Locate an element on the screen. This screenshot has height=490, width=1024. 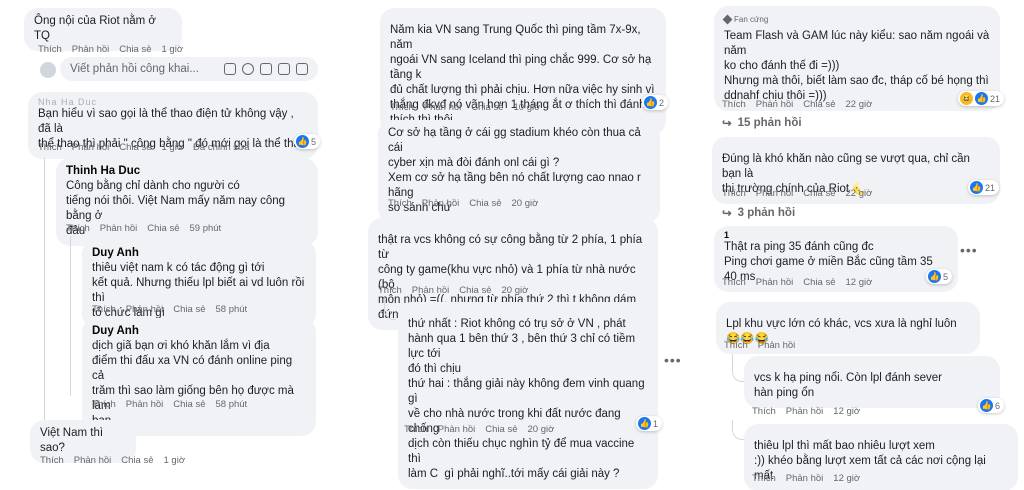
reply-time: 20 giờ is located at coordinates (541, 429).